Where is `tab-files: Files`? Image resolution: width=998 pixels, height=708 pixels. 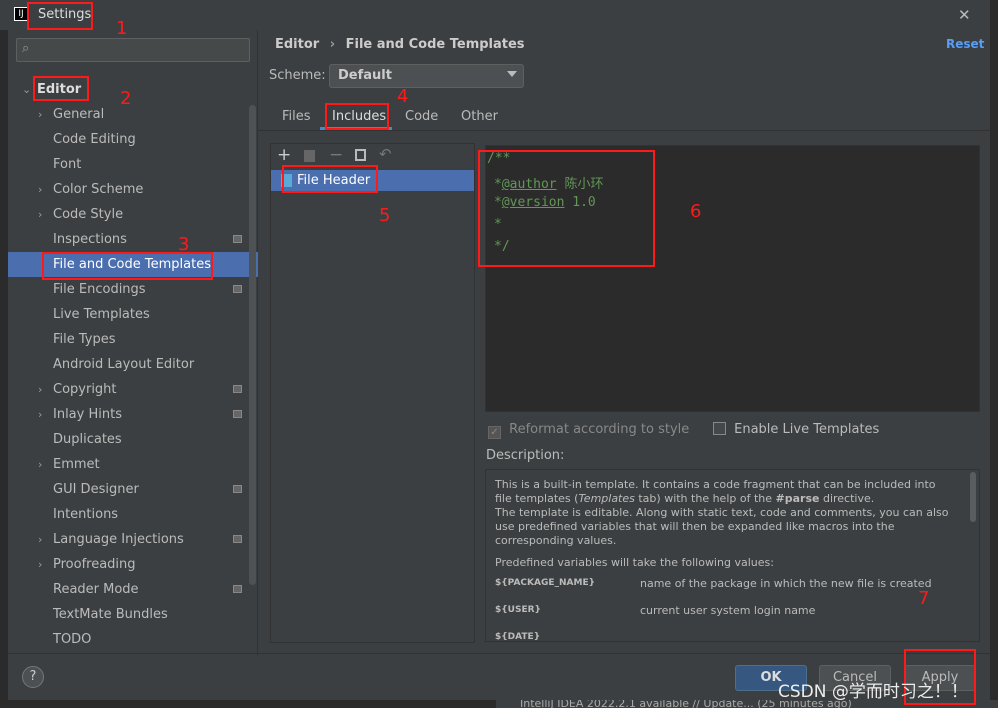 tab-files: Files is located at coordinates (296, 116).